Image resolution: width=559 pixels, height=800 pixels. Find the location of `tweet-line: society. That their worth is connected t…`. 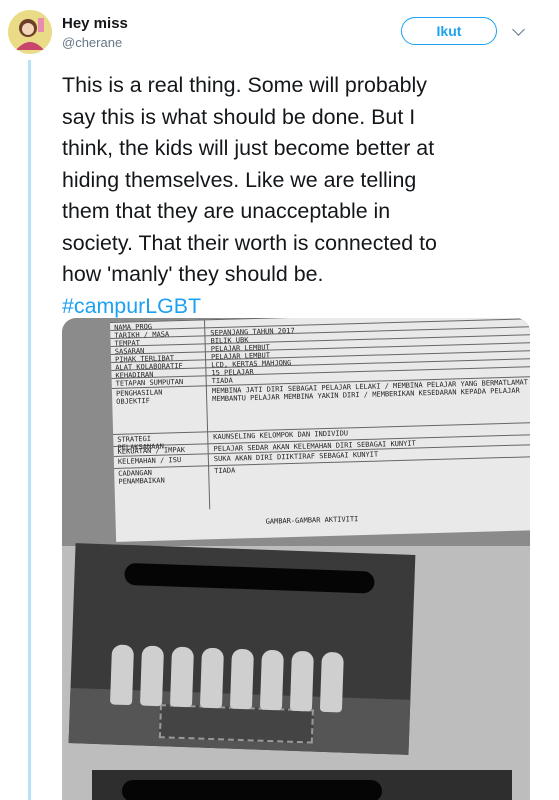

tweet-line: society. That their worth is connected t… is located at coordinates (249, 242).